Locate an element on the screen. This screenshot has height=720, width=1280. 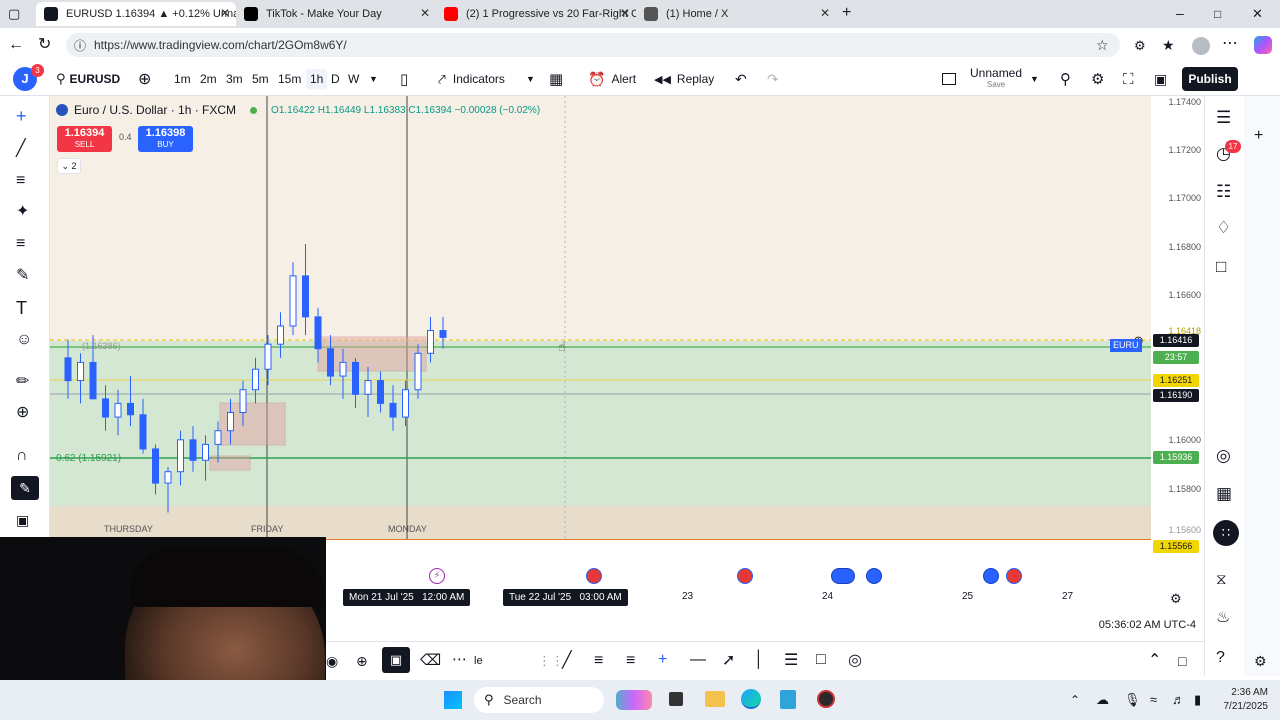
lock-icon: ▣ is located at coordinates (22, 520).